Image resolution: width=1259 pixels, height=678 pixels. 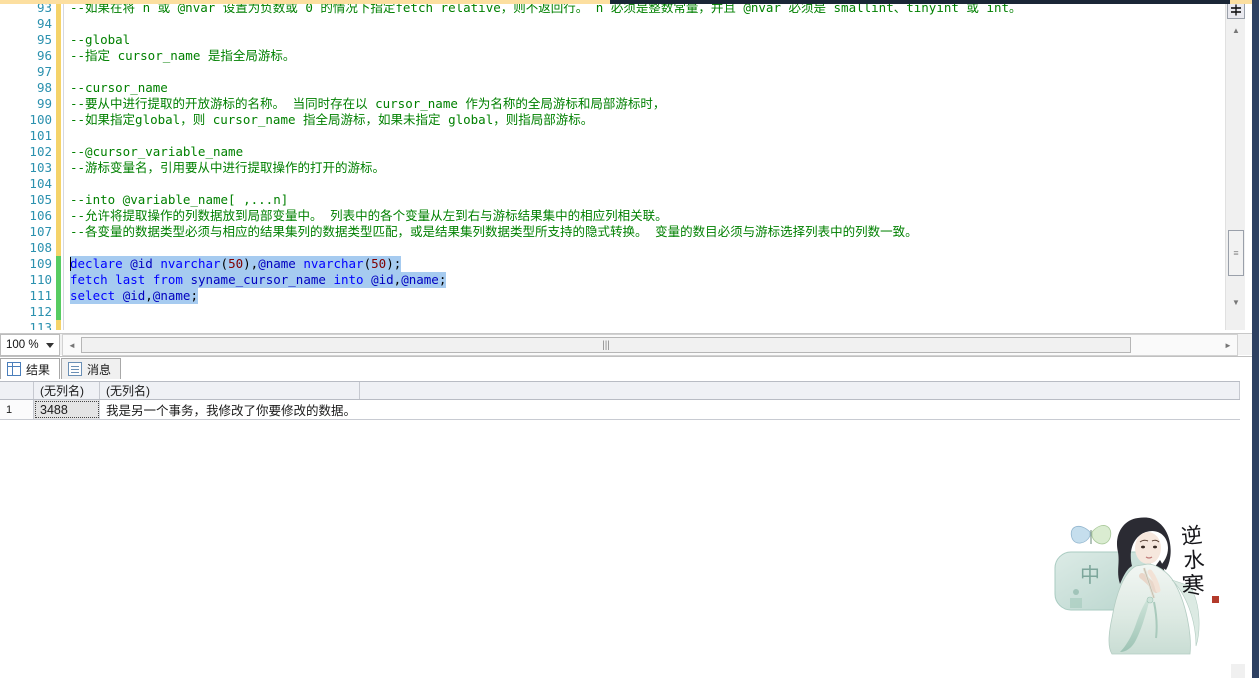 What do you see at coordinates (14, 369) in the screenshot?
I see `grid-icon` at bounding box center [14, 369].